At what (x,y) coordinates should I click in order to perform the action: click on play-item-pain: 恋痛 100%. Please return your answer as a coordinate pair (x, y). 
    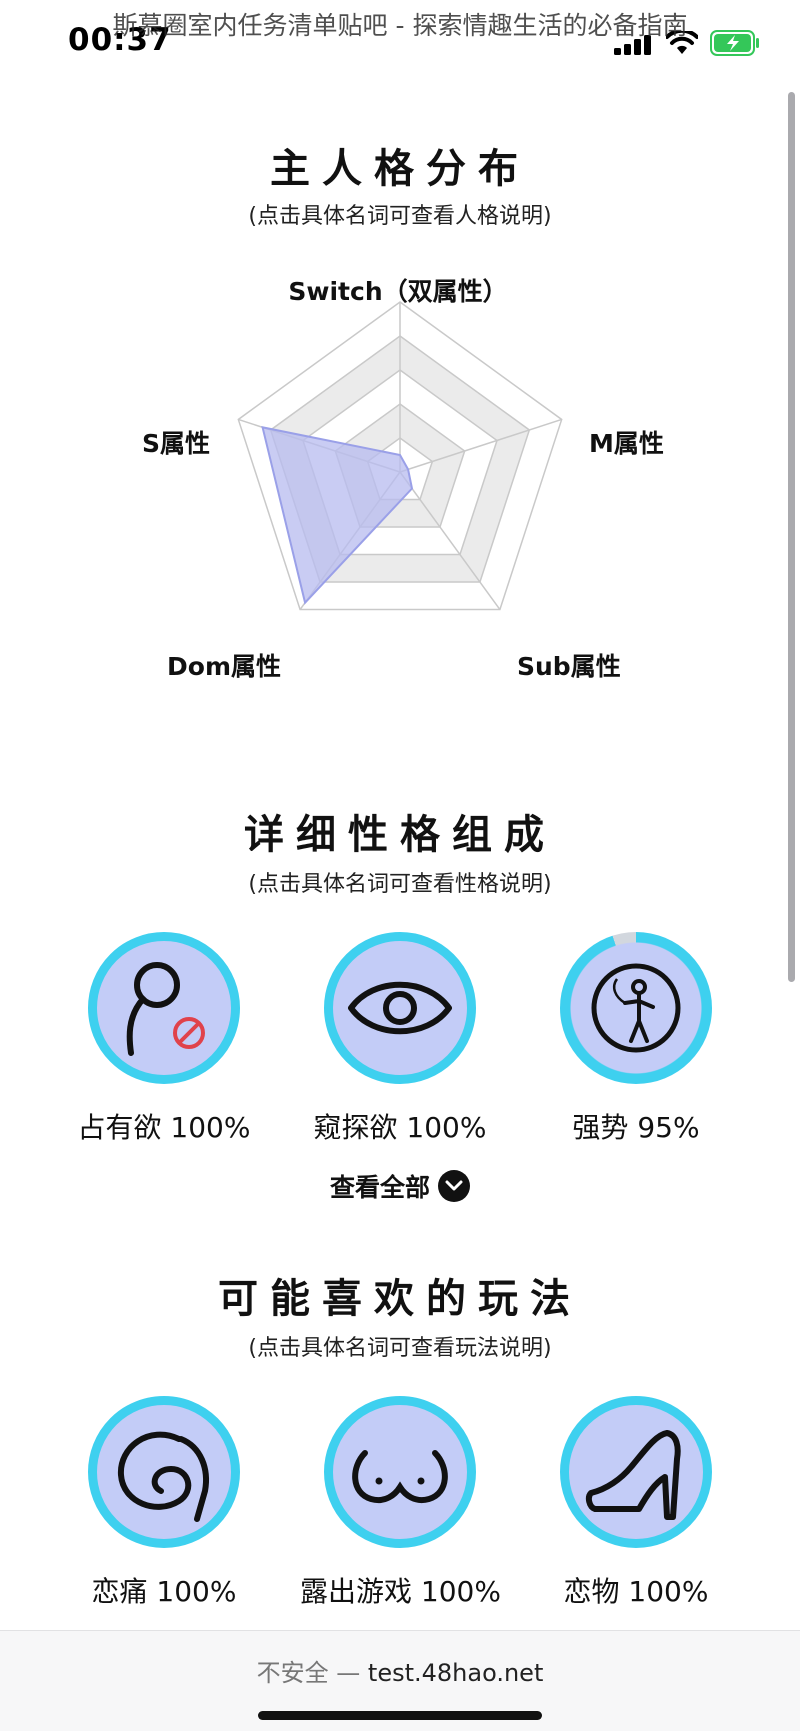
    Looking at the image, I should click on (164, 1503).